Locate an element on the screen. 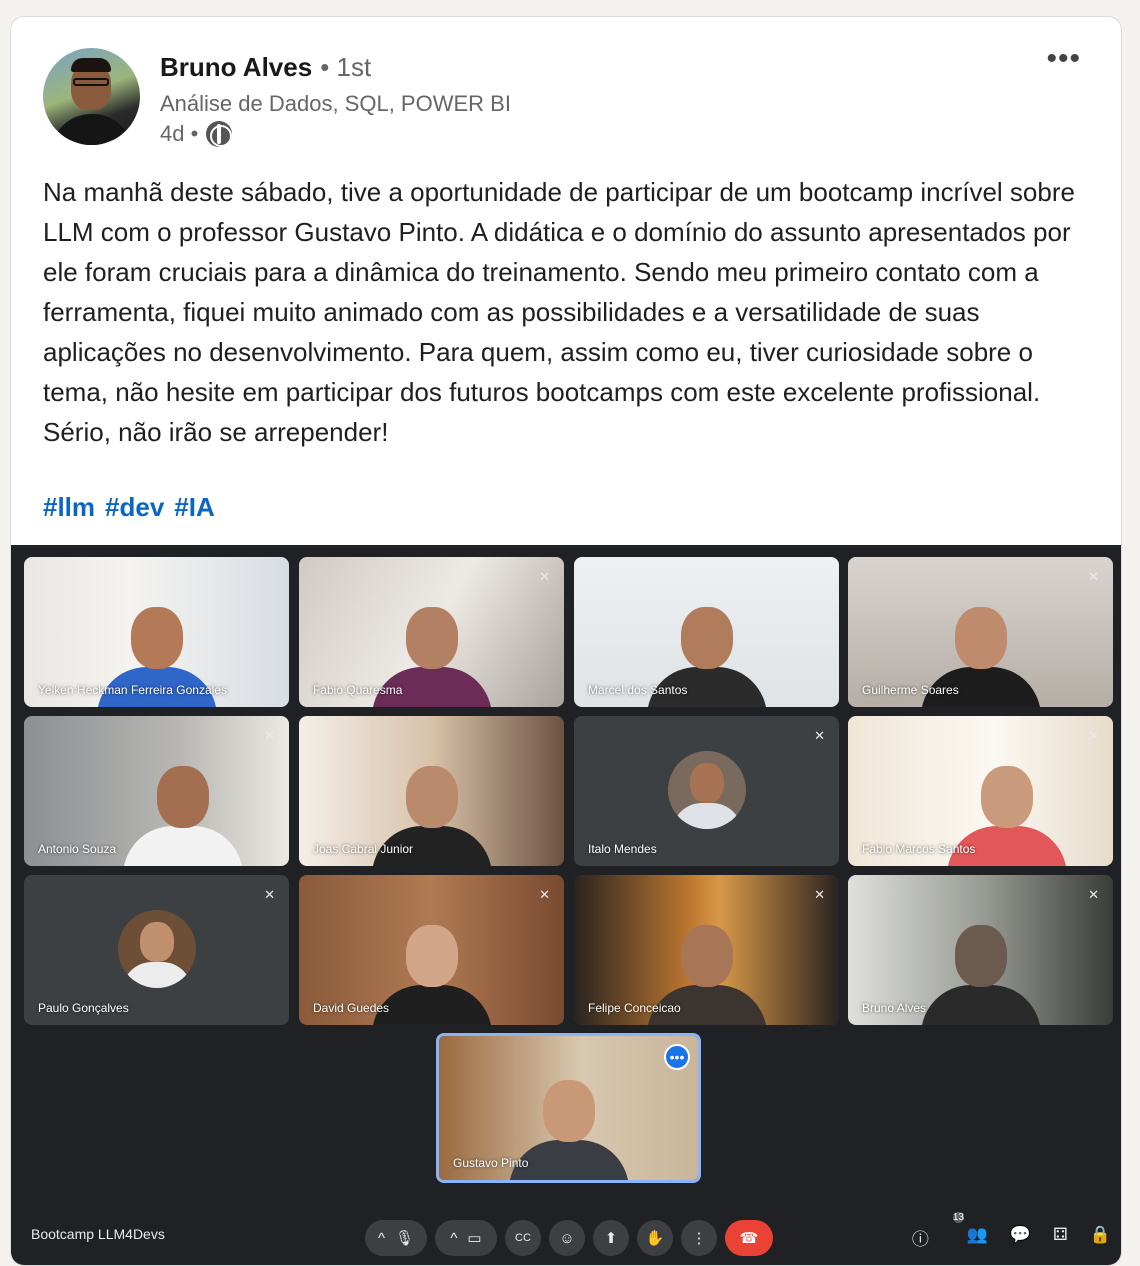 The width and height of the screenshot is (1140, 1266). people-icon: 13 👥 is located at coordinates (969, 1231).